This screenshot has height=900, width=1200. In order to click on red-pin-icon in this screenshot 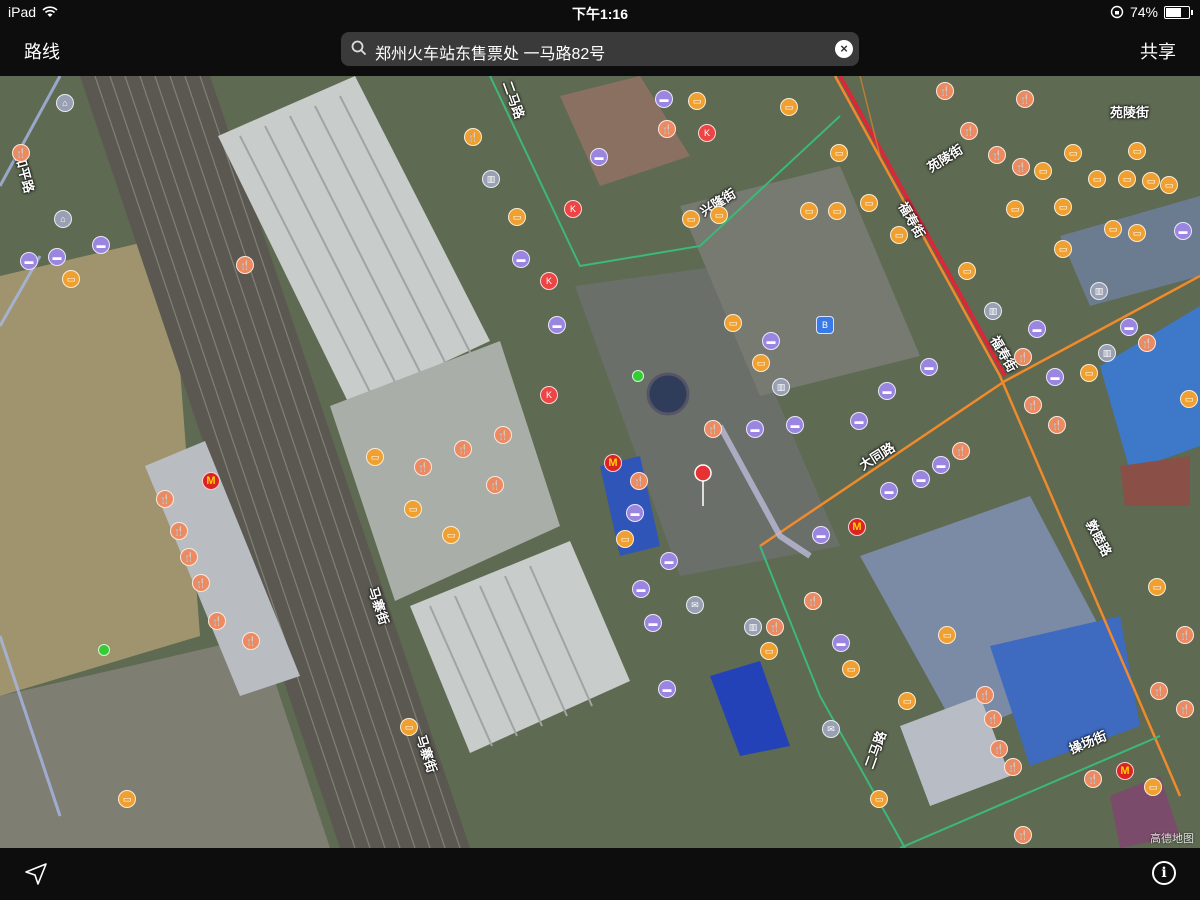, I will do `click(703, 473)`.